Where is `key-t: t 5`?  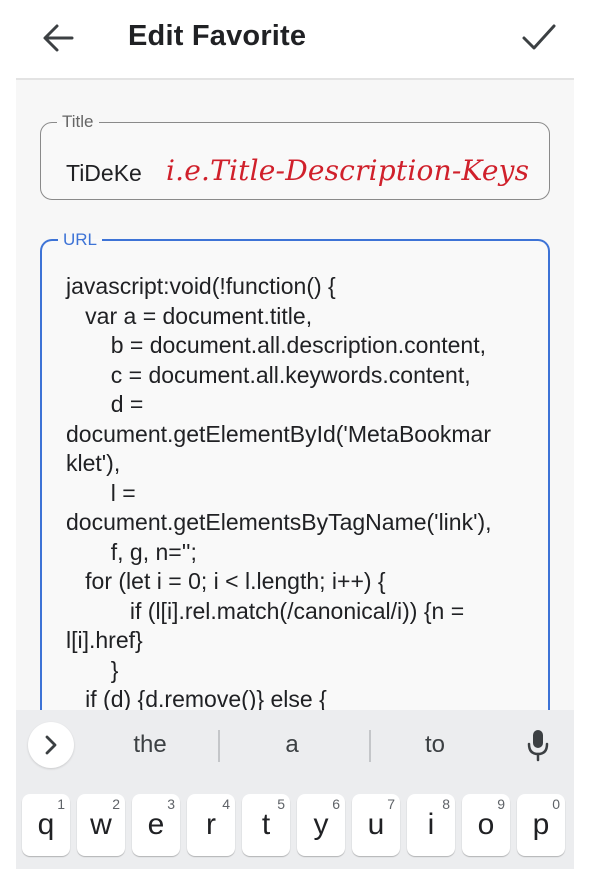 key-t: t 5 is located at coordinates (266, 825).